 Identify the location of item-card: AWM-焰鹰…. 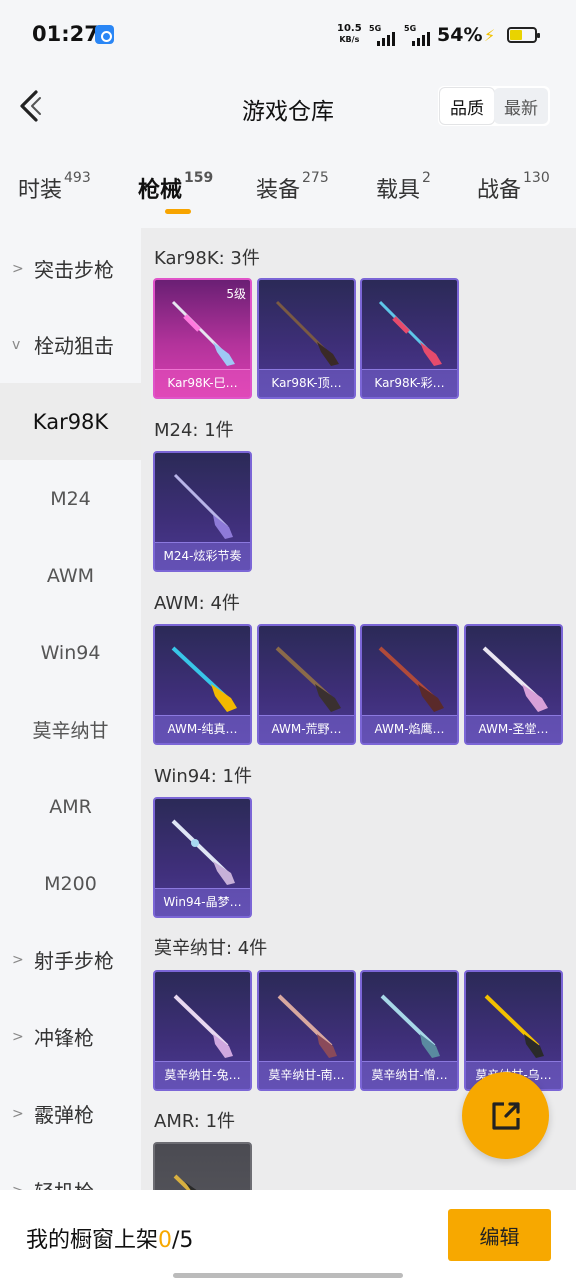
(409, 684).